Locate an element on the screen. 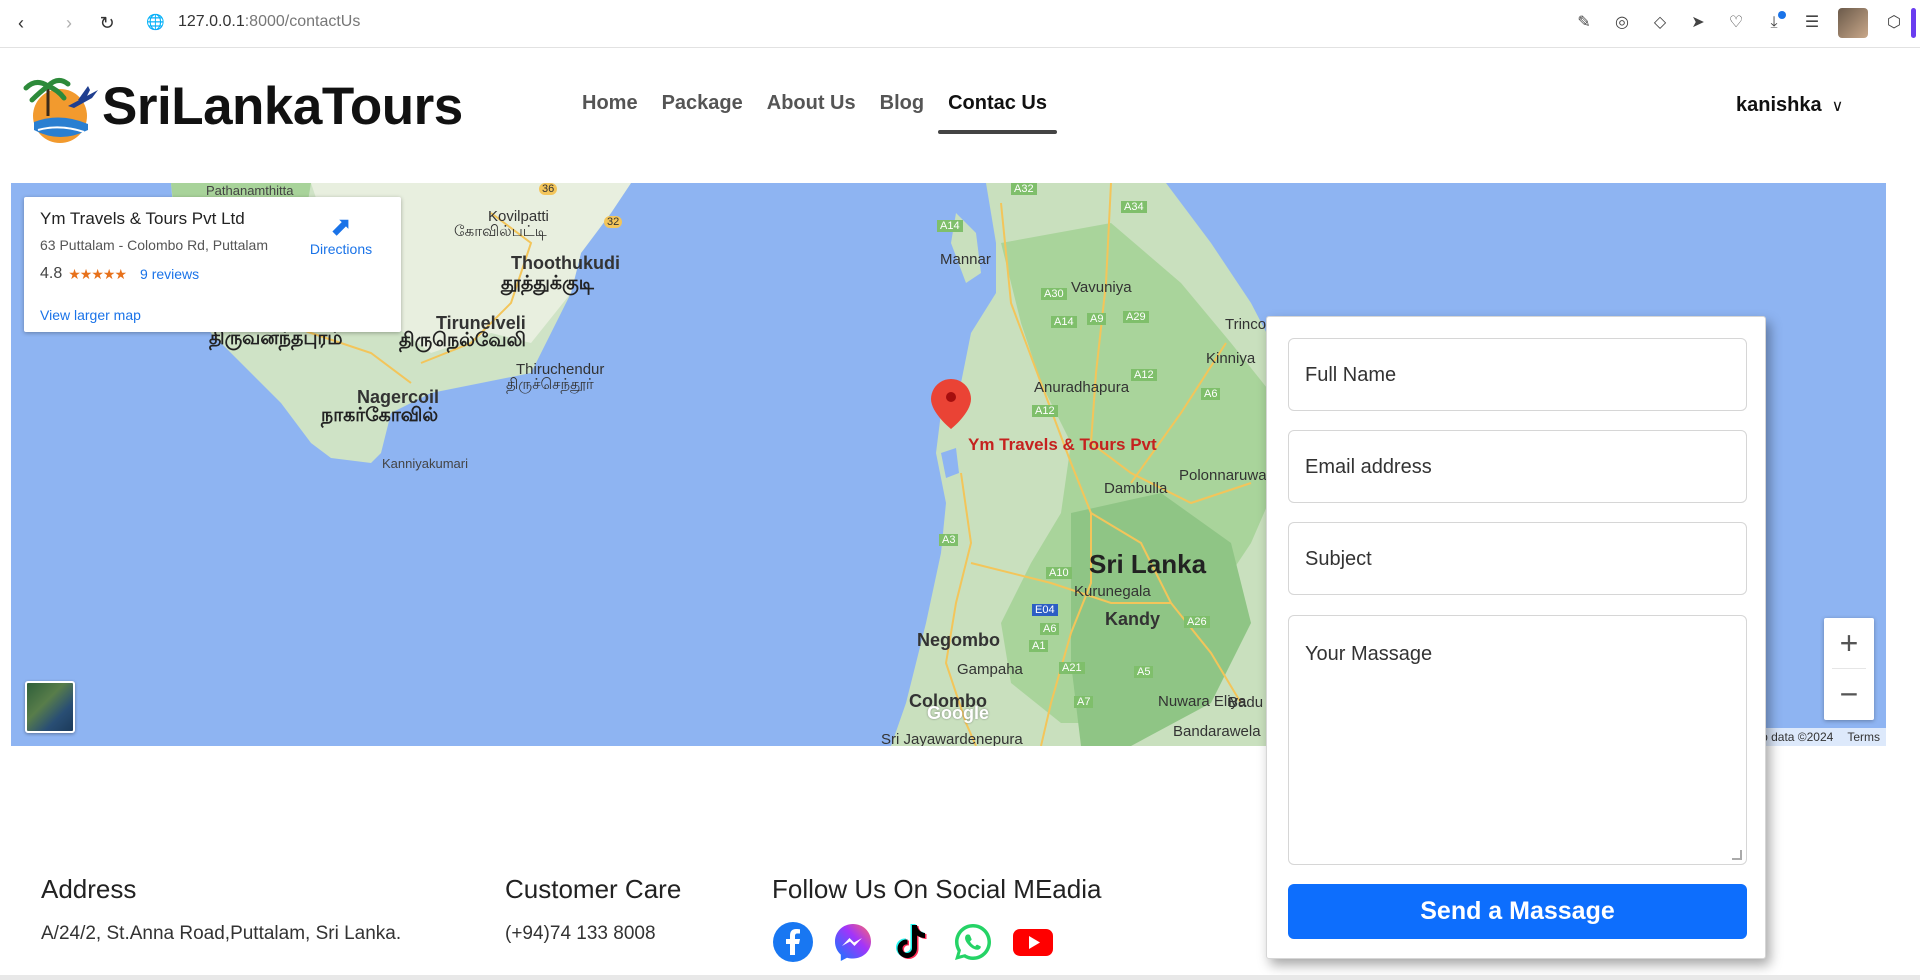 The width and height of the screenshot is (1920, 980). facebook-icon is located at coordinates (793, 942).